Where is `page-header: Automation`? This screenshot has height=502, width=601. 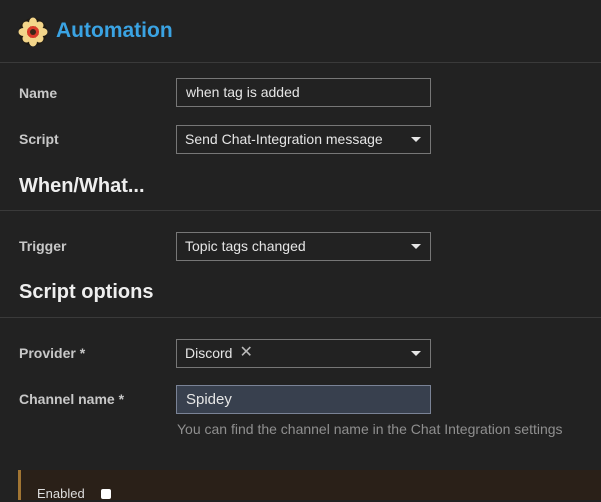
page-header: Automation is located at coordinates (300, 31).